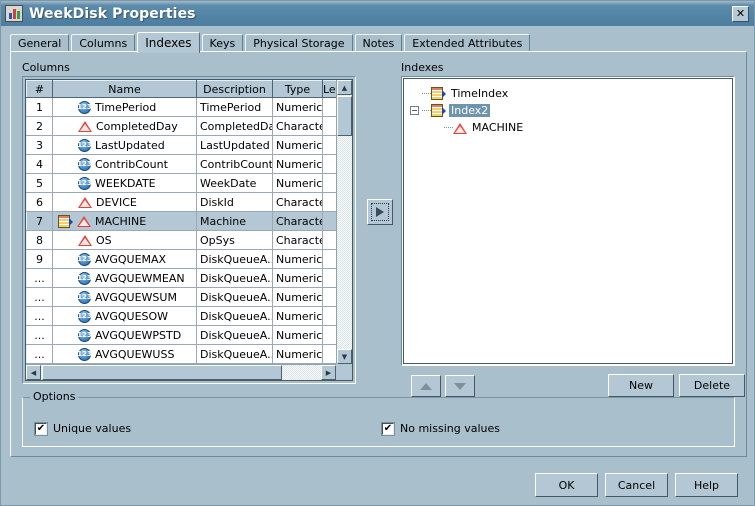 This screenshot has height=506, width=755. Describe the element at coordinates (39, 107) in the screenshot. I see `row-number-cell: 1` at that location.